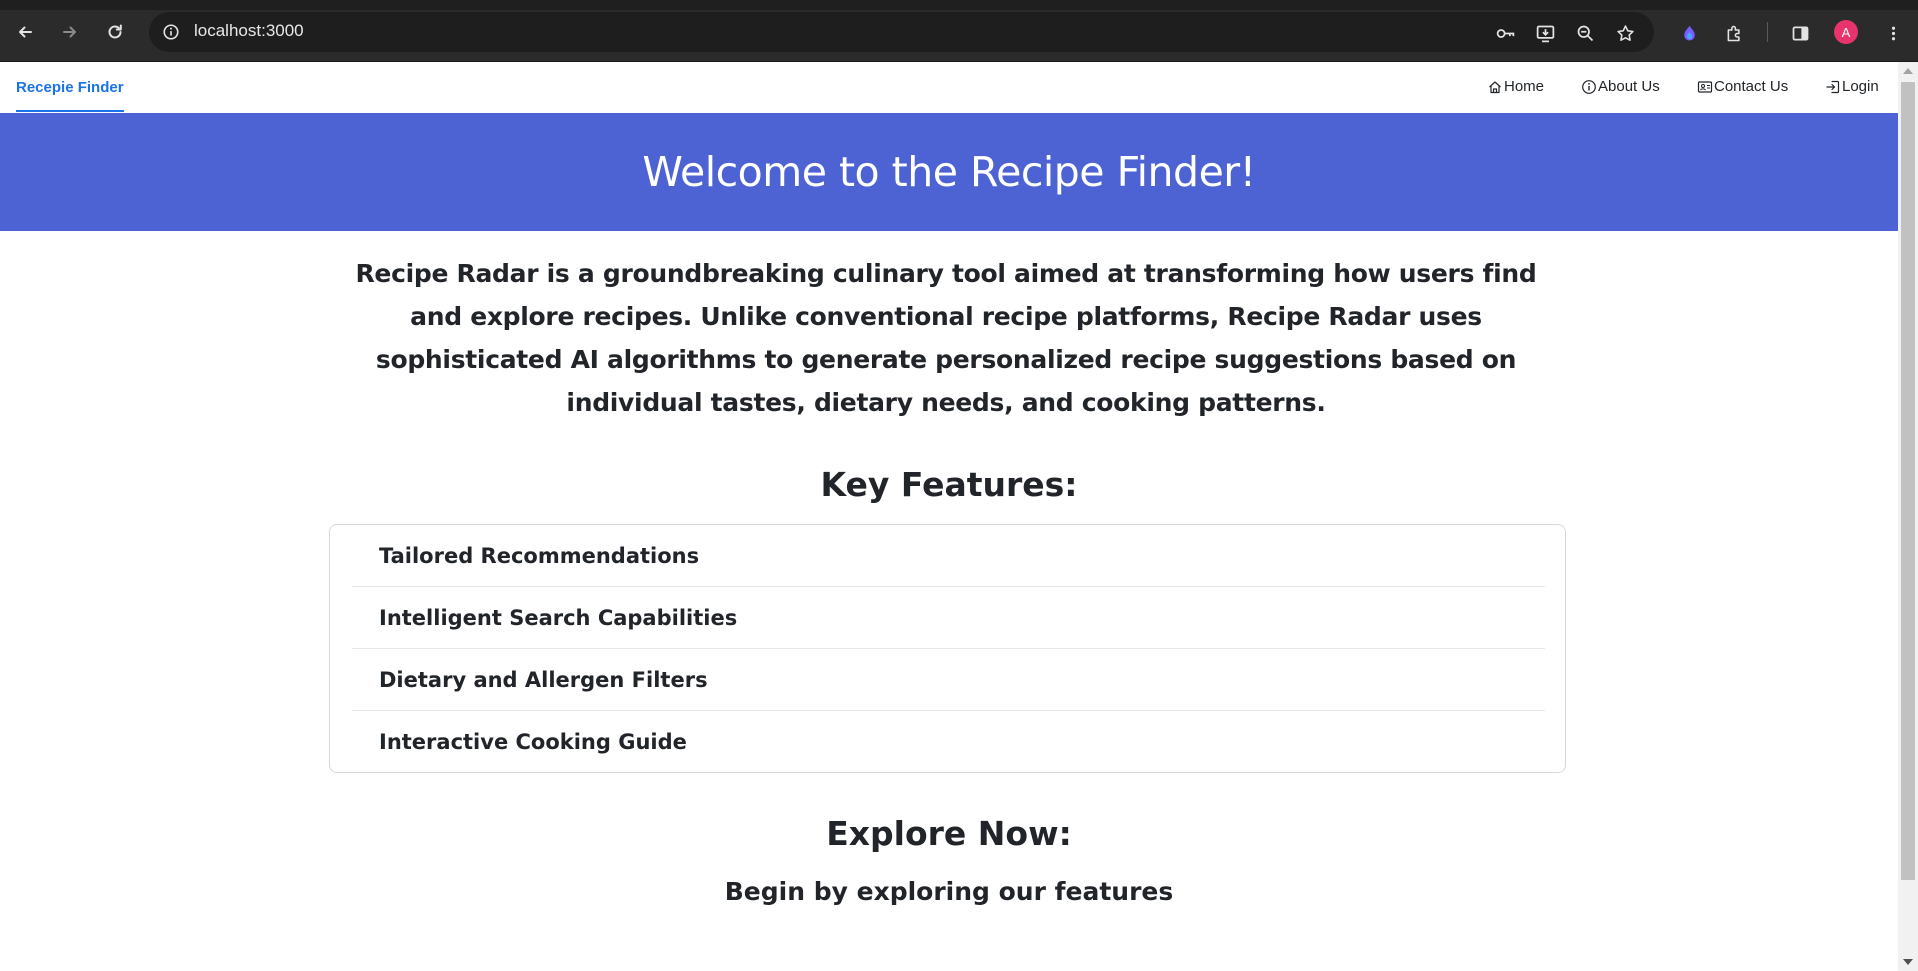  Describe the element at coordinates (1689, 33) in the screenshot. I see `ai-assistant-icon` at that location.